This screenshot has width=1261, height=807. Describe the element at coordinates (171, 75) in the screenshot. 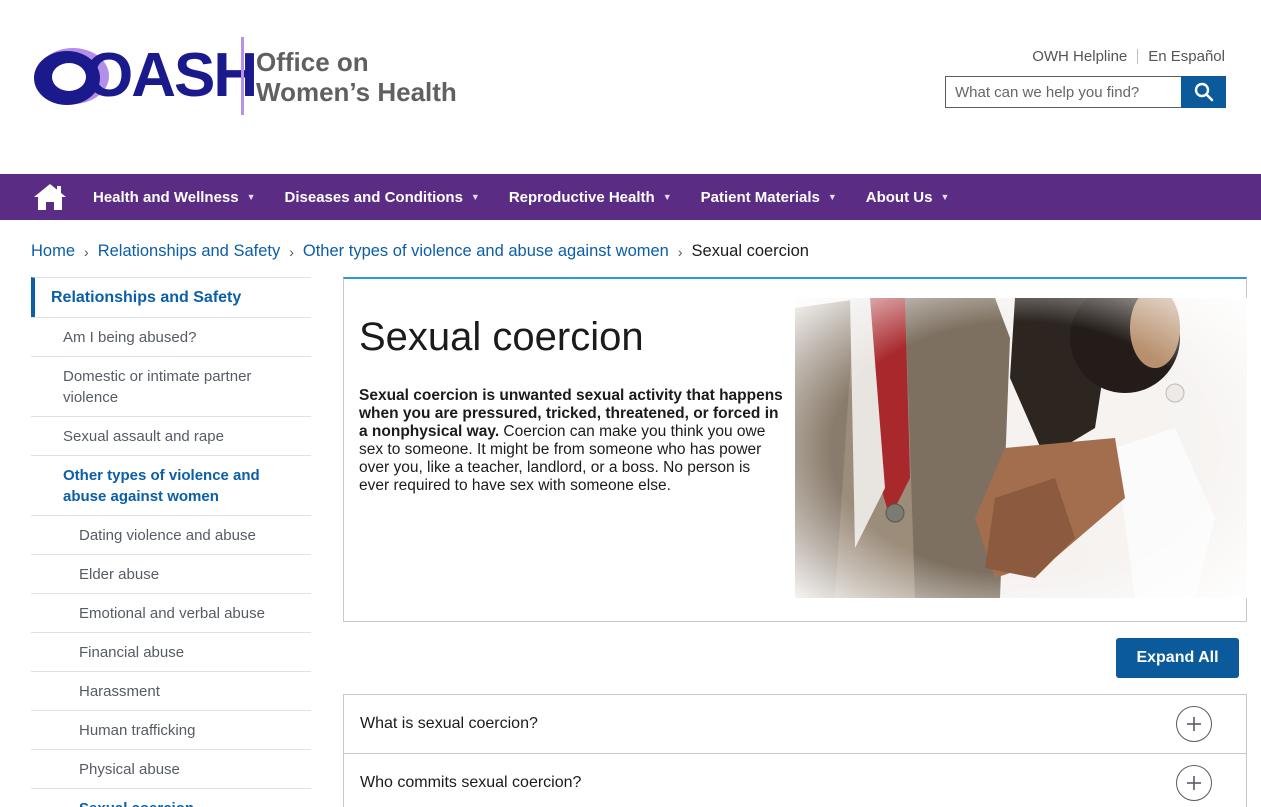

I see `logo-text: OASH` at that location.